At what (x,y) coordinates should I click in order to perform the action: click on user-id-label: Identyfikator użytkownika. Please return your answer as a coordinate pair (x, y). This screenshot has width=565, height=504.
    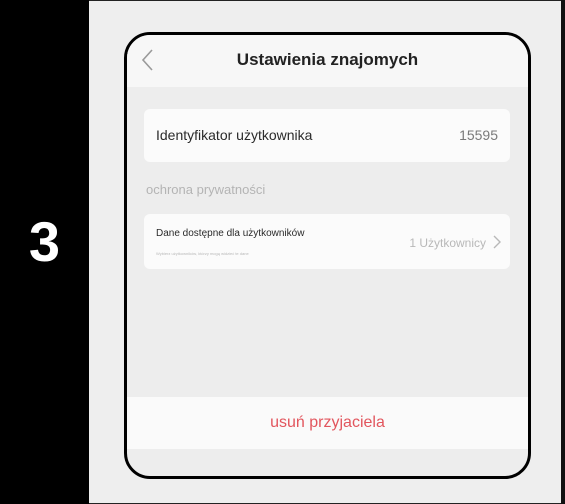
    Looking at the image, I should click on (234, 135).